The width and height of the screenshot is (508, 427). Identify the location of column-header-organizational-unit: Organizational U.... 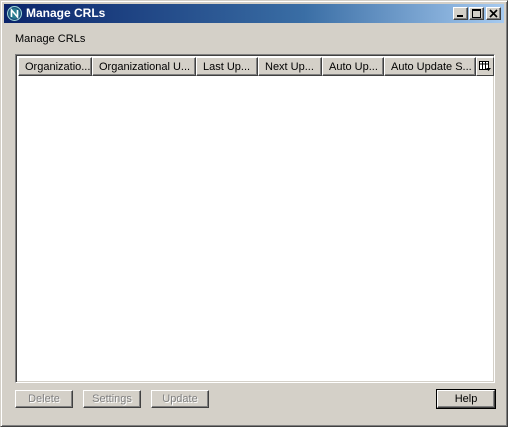
(144, 66).